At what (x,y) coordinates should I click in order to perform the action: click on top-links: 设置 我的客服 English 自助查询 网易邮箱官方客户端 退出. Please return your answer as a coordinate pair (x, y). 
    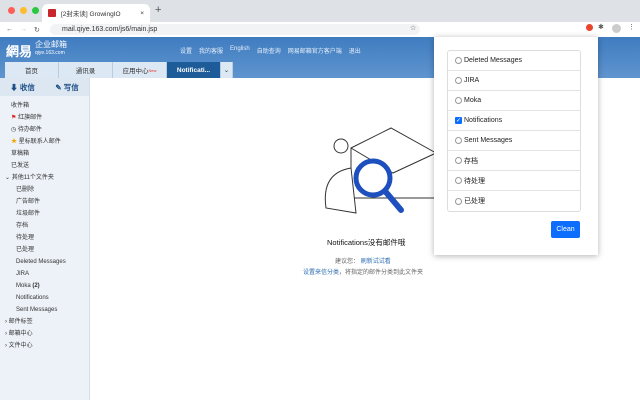
    Looking at the image, I should click on (270, 50).